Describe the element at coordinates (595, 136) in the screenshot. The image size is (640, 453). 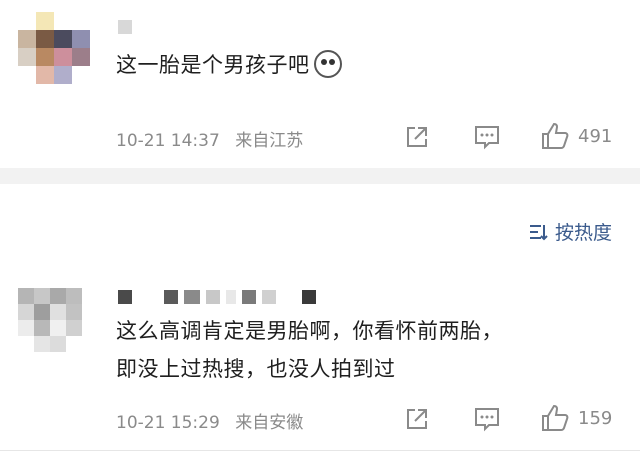
I see `like-count: 491` at that location.